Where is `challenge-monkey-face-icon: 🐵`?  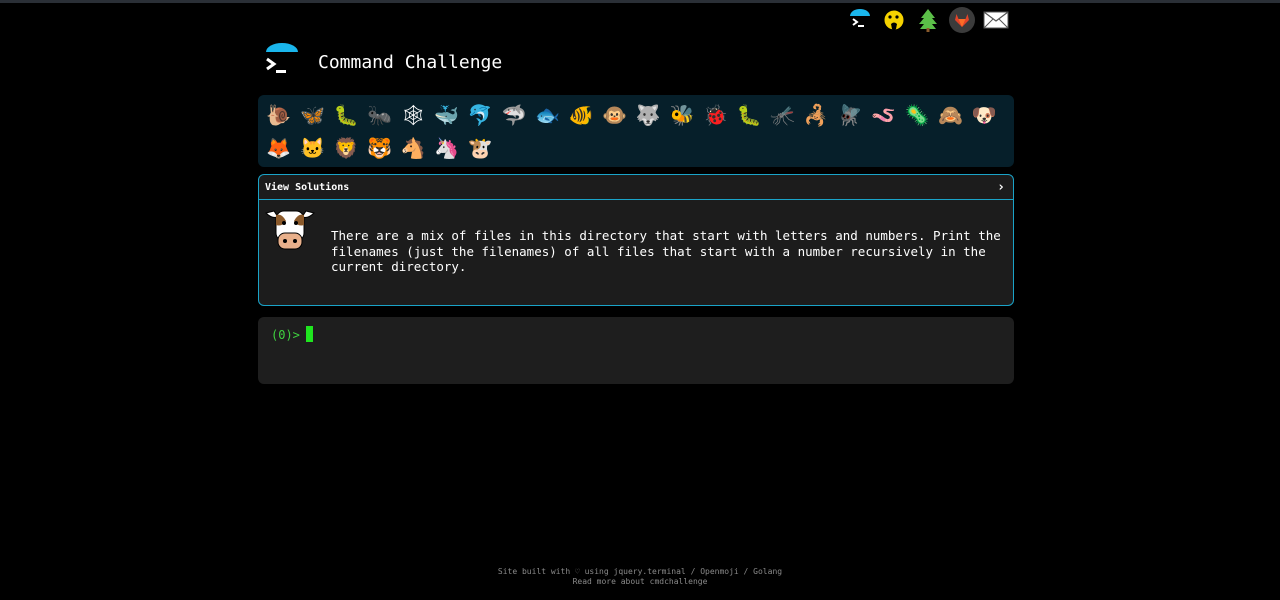
challenge-monkey-face-icon: 🐵 is located at coordinates (615, 114).